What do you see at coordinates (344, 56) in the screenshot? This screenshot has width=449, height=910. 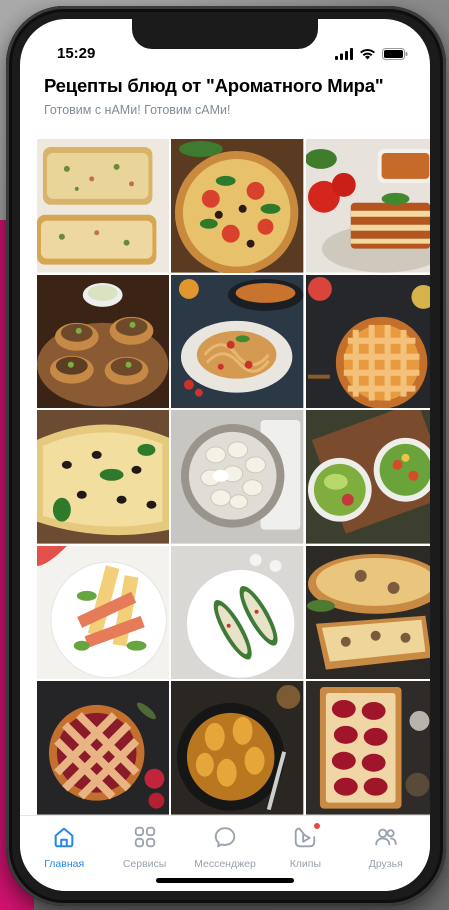 I see `signal-icon` at bounding box center [344, 56].